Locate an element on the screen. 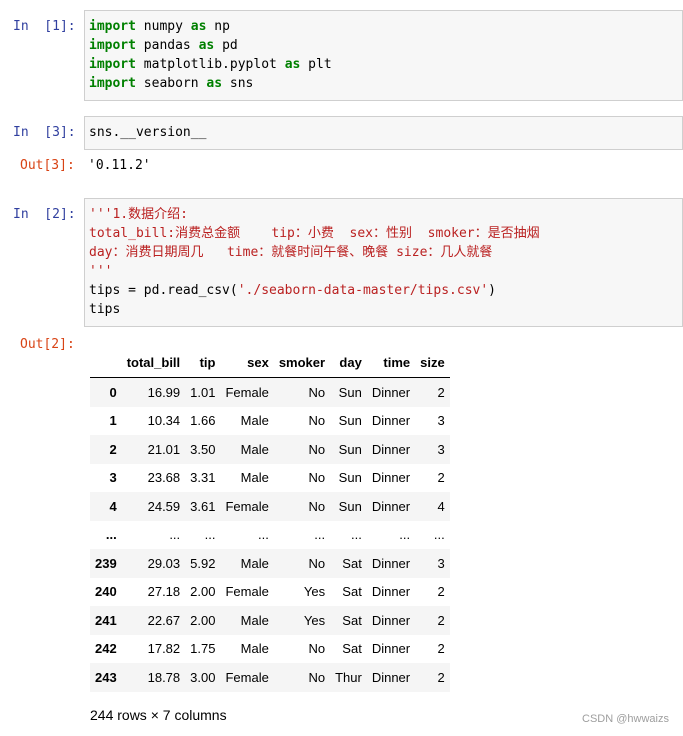 The width and height of the screenshot is (683, 736). cell-1-in-prompt: In [1]: is located at coordinates (44, 26).